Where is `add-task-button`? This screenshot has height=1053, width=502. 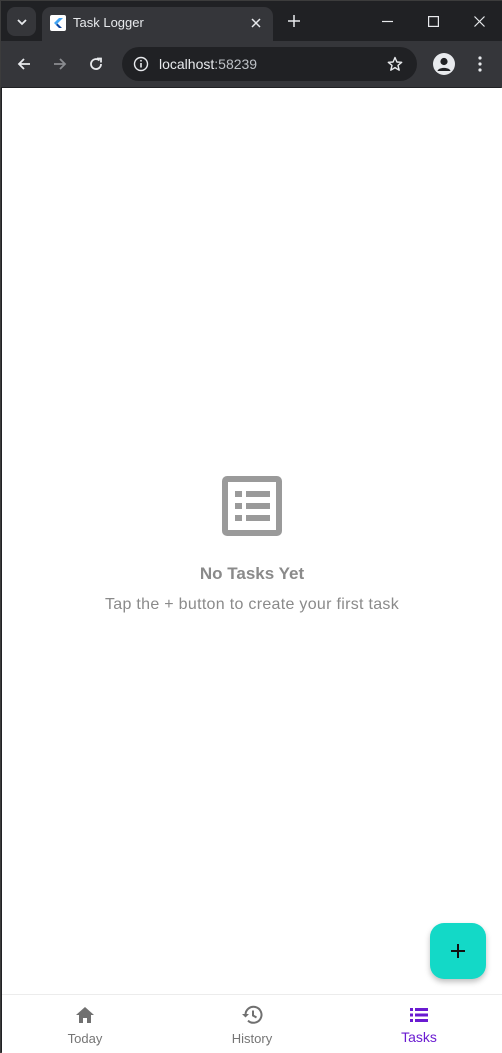
add-task-button is located at coordinates (458, 951).